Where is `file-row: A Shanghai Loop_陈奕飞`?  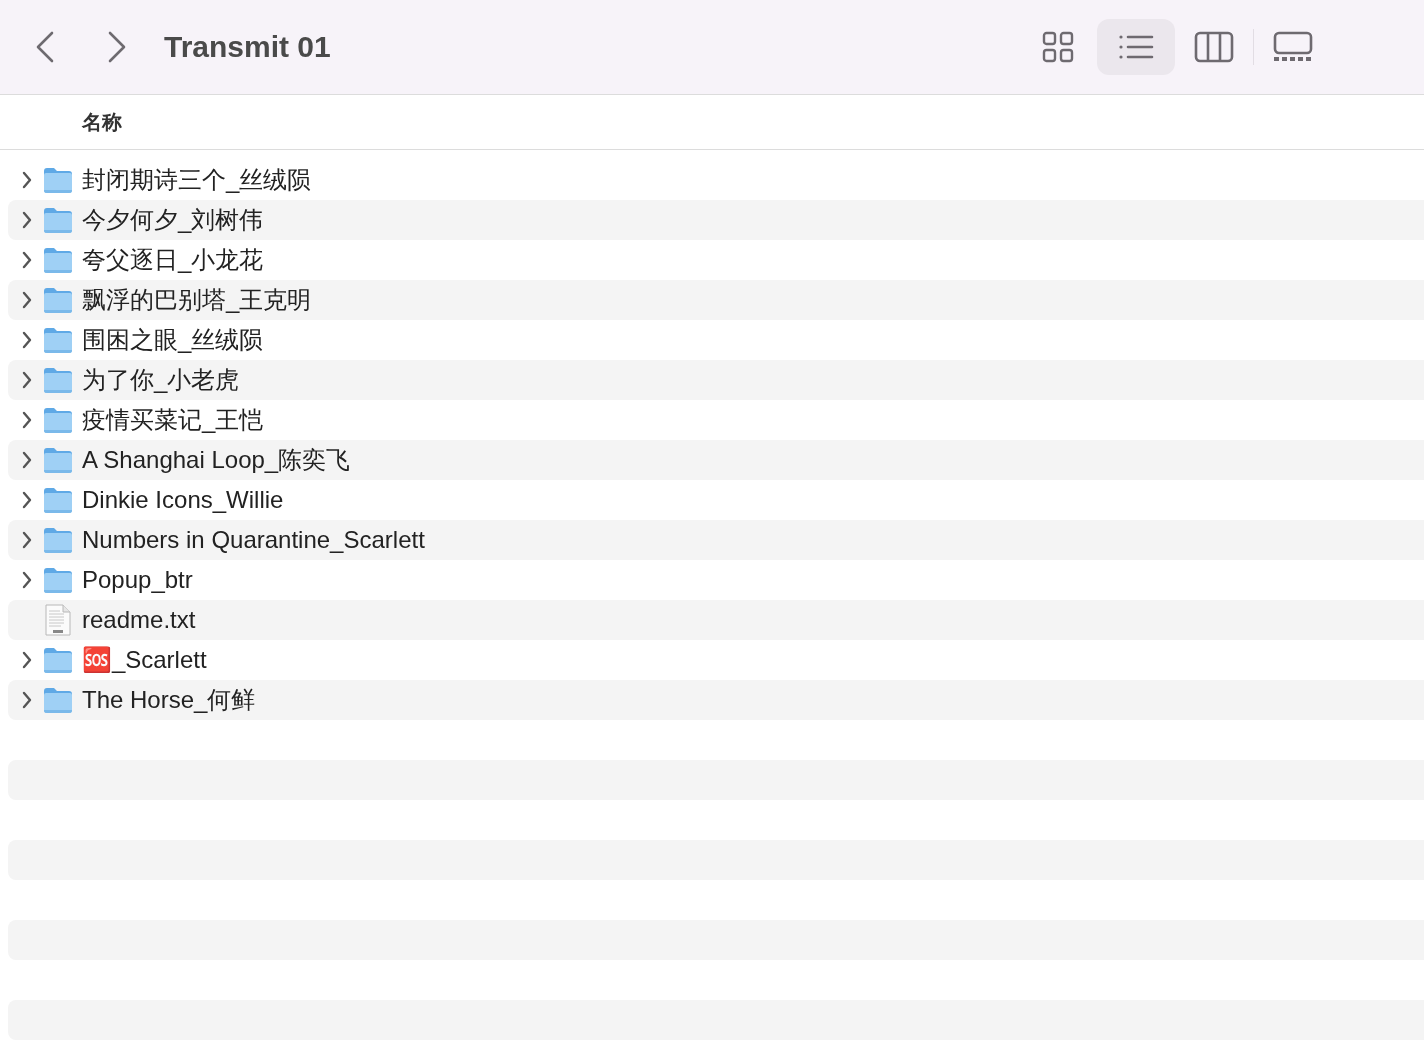
file-row: A Shanghai Loop_陈奕飞 is located at coordinates (716, 460).